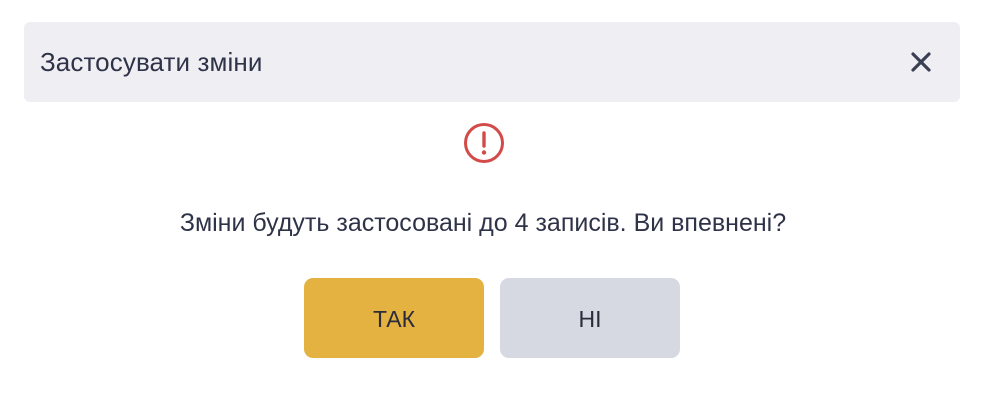 The height and width of the screenshot is (400, 982). Describe the element at coordinates (151, 62) in the screenshot. I see `dialog-title: Застосувати зміни` at that location.